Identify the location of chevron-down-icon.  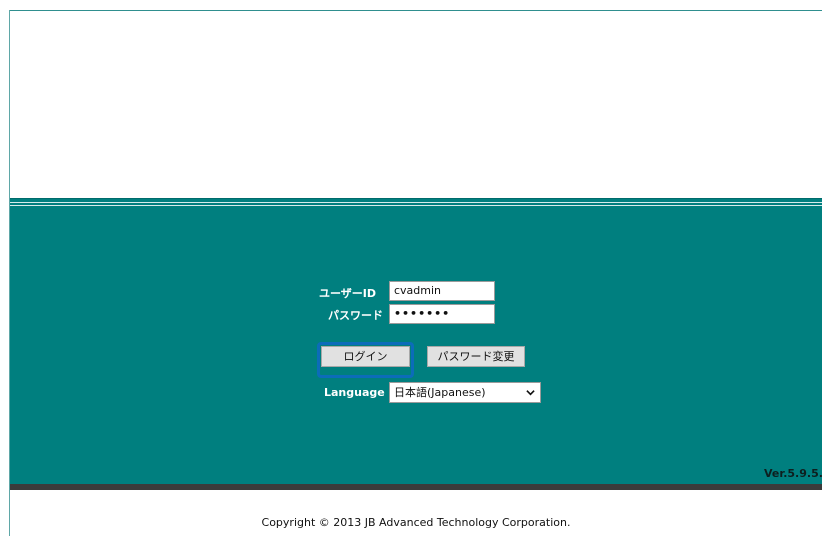
(530, 393).